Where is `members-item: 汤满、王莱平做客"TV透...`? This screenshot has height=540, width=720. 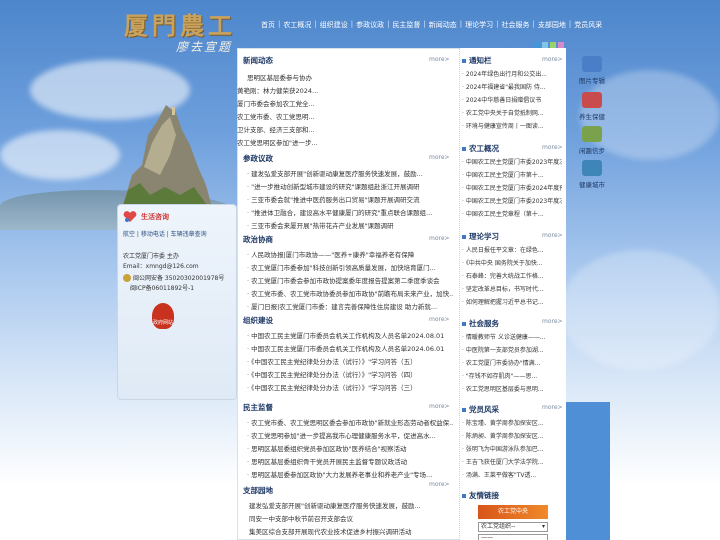
members-item: 汤满、王莱平做客"TV透... is located at coordinates (512, 475).